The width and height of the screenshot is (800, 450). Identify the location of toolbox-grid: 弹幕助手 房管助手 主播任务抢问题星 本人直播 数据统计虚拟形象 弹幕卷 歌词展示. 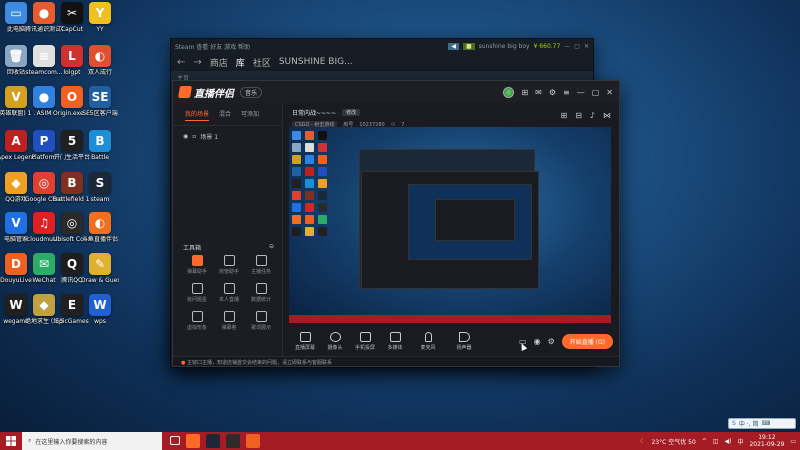
(229, 293).